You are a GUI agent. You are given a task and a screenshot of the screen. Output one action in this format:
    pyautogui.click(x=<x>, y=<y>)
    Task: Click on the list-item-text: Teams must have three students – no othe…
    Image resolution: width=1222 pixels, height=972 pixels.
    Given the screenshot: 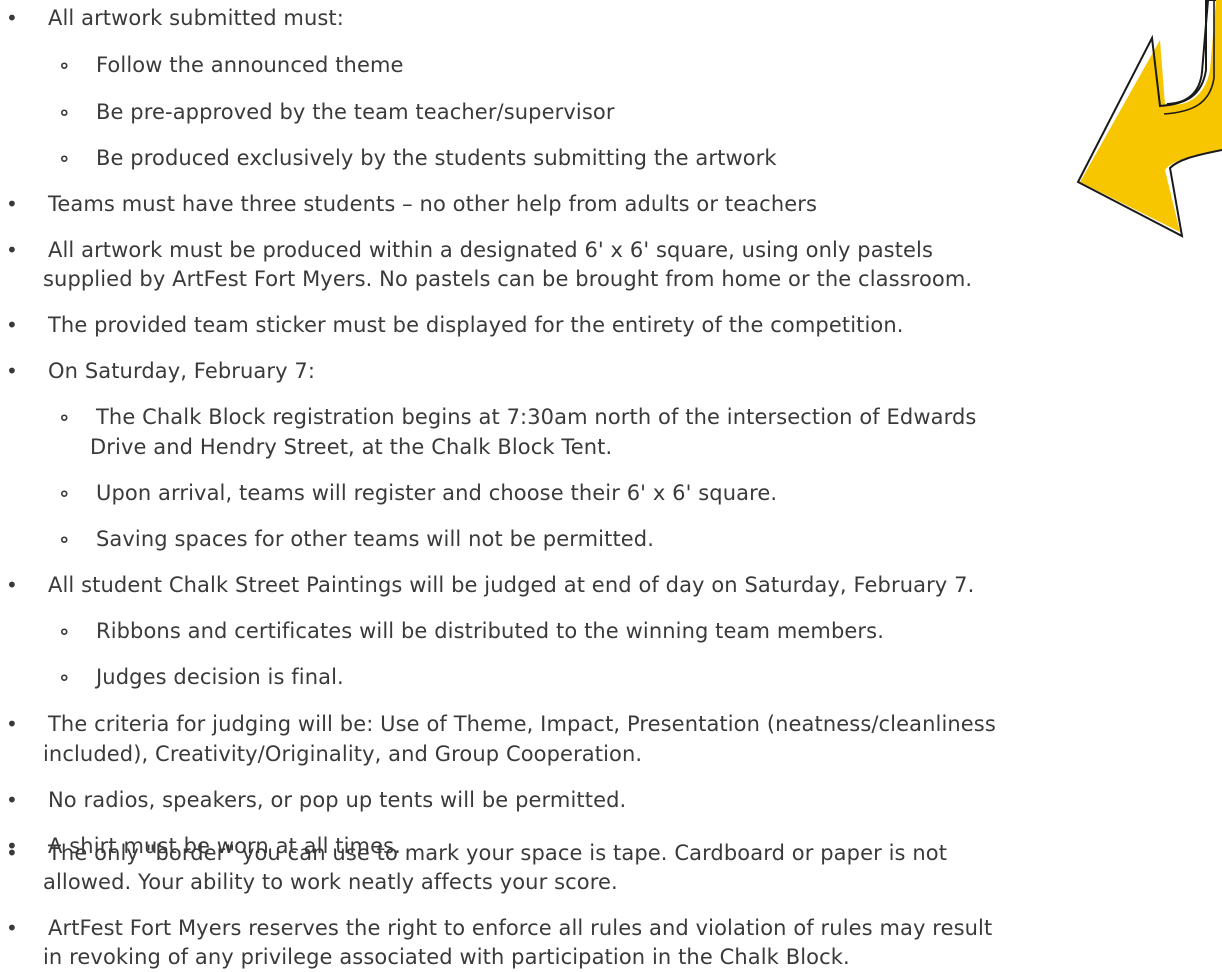 What is the action you would take?
    pyautogui.click(x=433, y=204)
    